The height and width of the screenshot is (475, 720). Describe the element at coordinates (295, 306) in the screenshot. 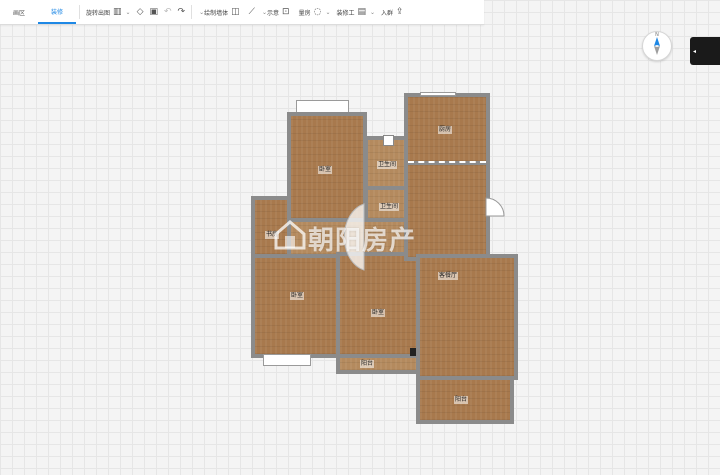

I see `room-bedroom-left` at that location.